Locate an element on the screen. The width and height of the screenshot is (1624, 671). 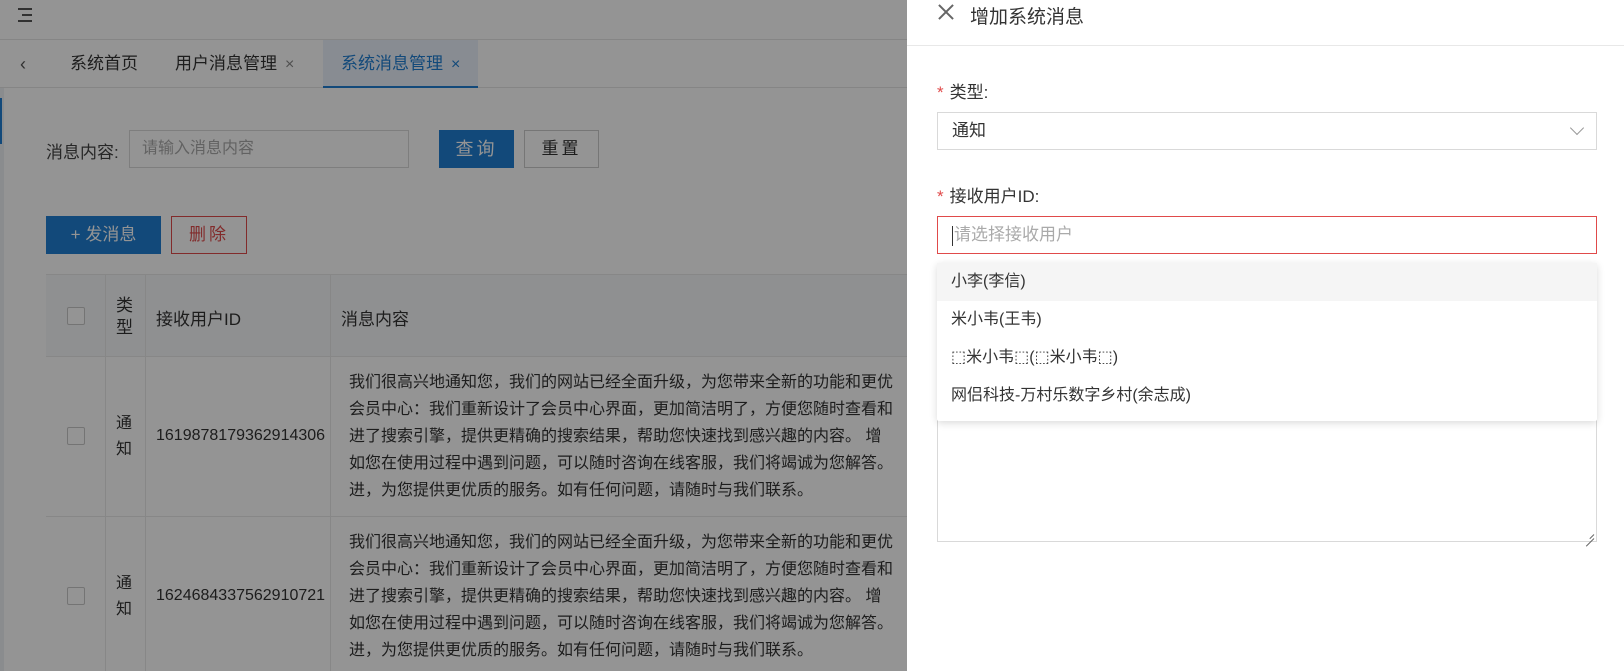
user-option: ⬚米小韦⬚(⬚米小韦⬚) is located at coordinates (1267, 358).